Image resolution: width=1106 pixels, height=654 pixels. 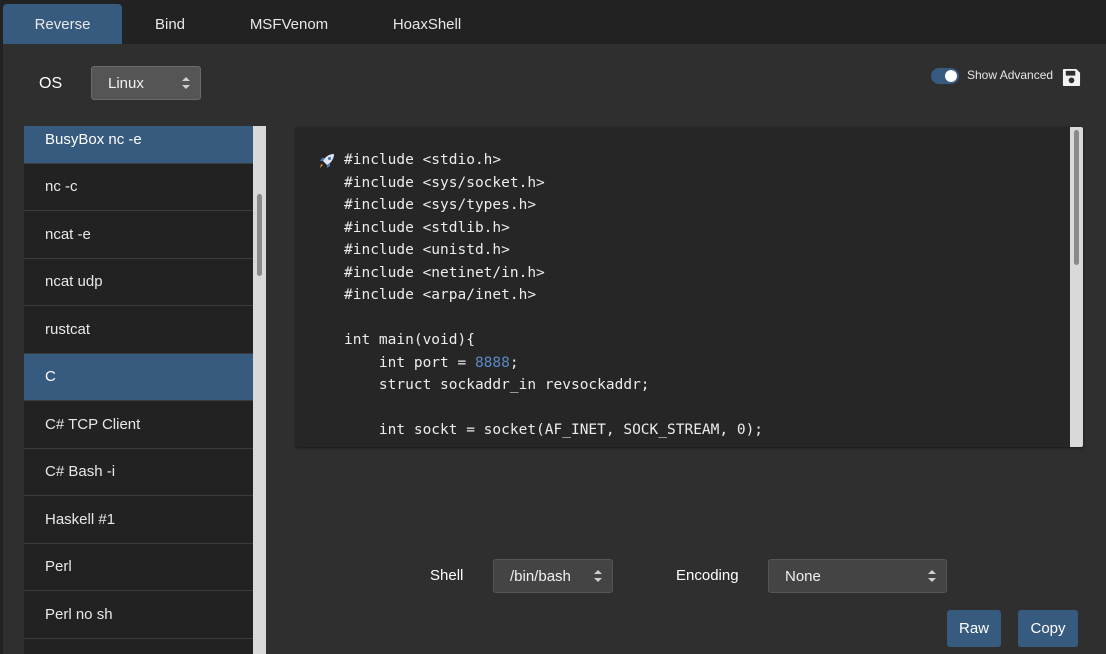 What do you see at coordinates (1010, 75) in the screenshot?
I see `show-advanced-label: Show Advanced` at bounding box center [1010, 75].